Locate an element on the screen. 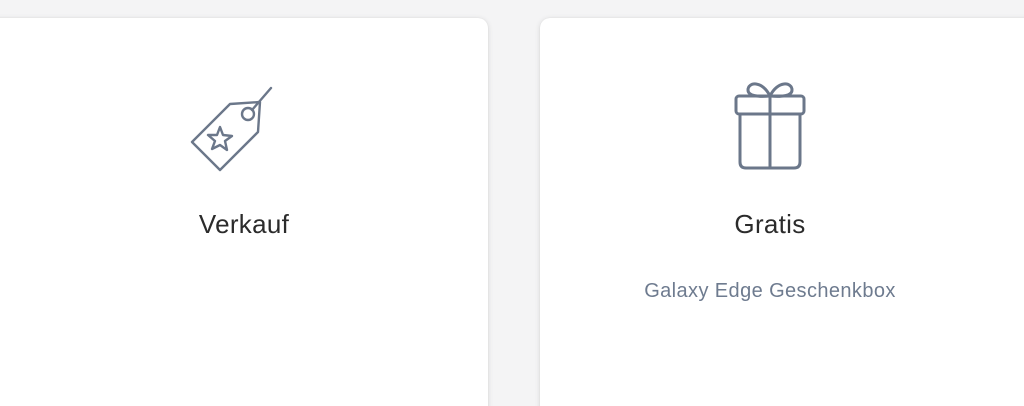  sale-title: Verkauf is located at coordinates (244, 224).